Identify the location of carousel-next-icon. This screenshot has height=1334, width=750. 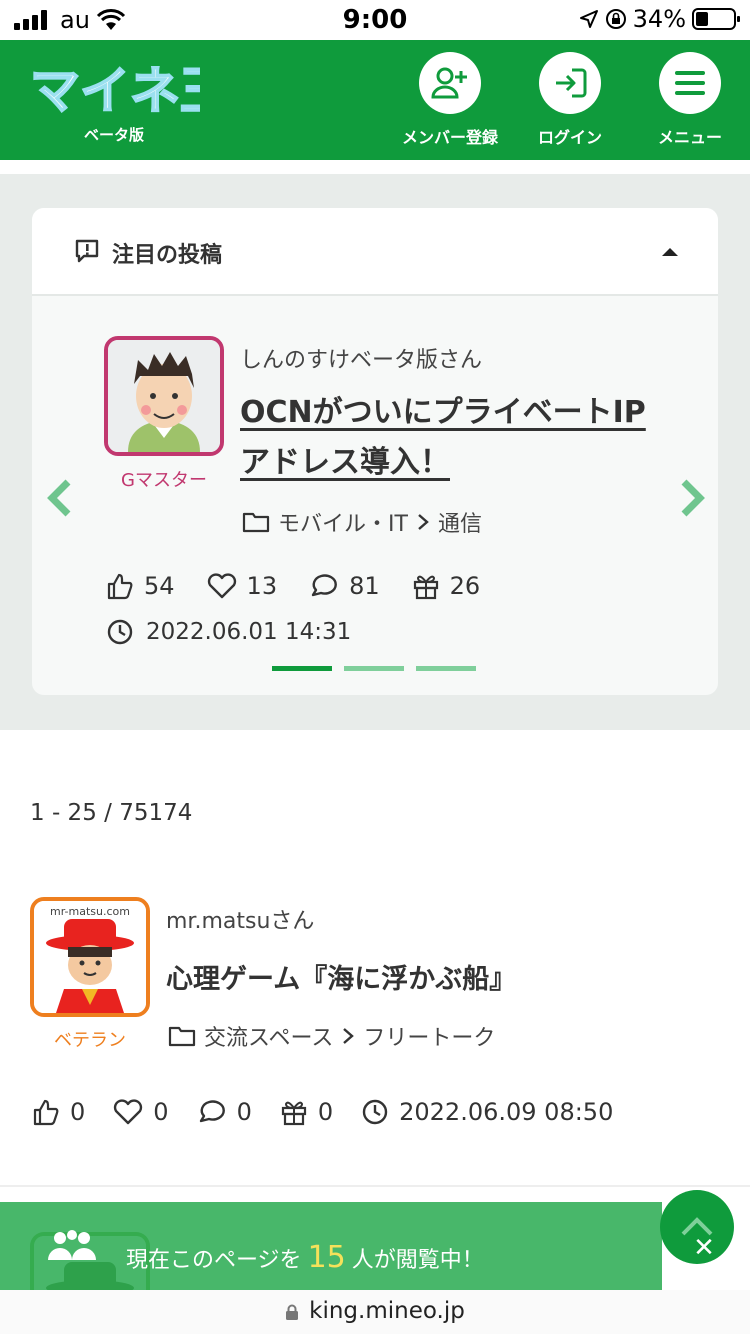
(693, 498).